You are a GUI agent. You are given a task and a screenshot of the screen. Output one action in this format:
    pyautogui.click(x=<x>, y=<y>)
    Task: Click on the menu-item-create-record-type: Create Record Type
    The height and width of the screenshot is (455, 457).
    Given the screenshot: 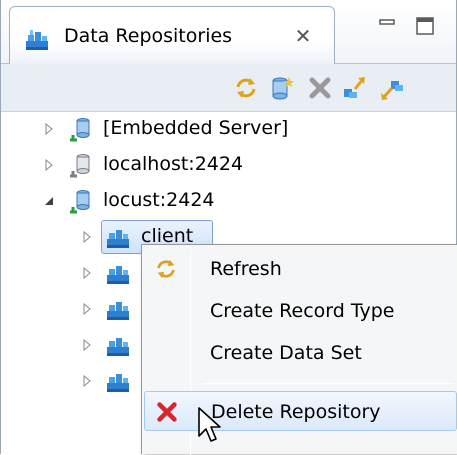 What is the action you would take?
    pyautogui.click(x=300, y=311)
    